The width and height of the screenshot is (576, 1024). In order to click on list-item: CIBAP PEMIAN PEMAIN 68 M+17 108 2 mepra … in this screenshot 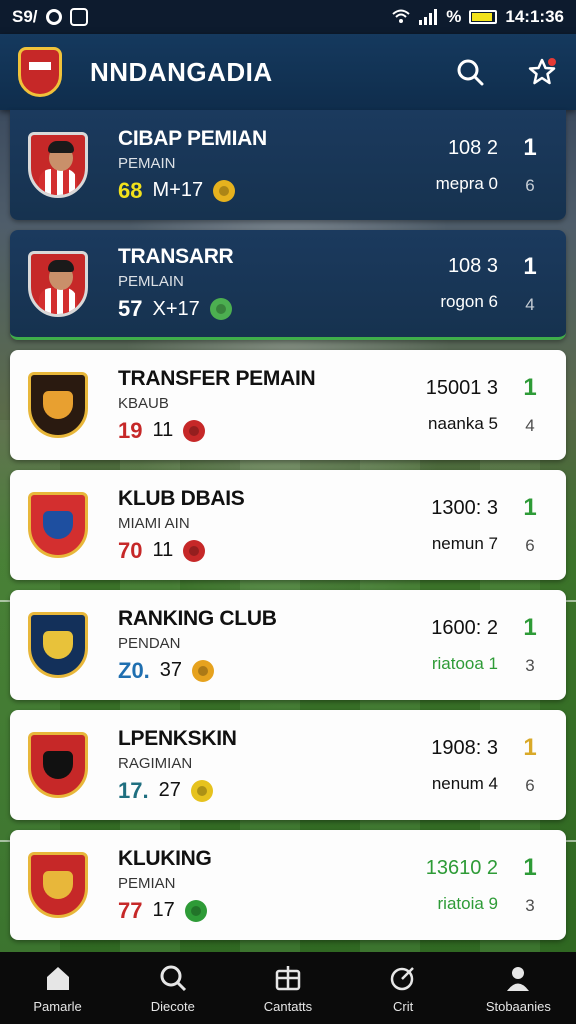, I will do `click(288, 165)`.